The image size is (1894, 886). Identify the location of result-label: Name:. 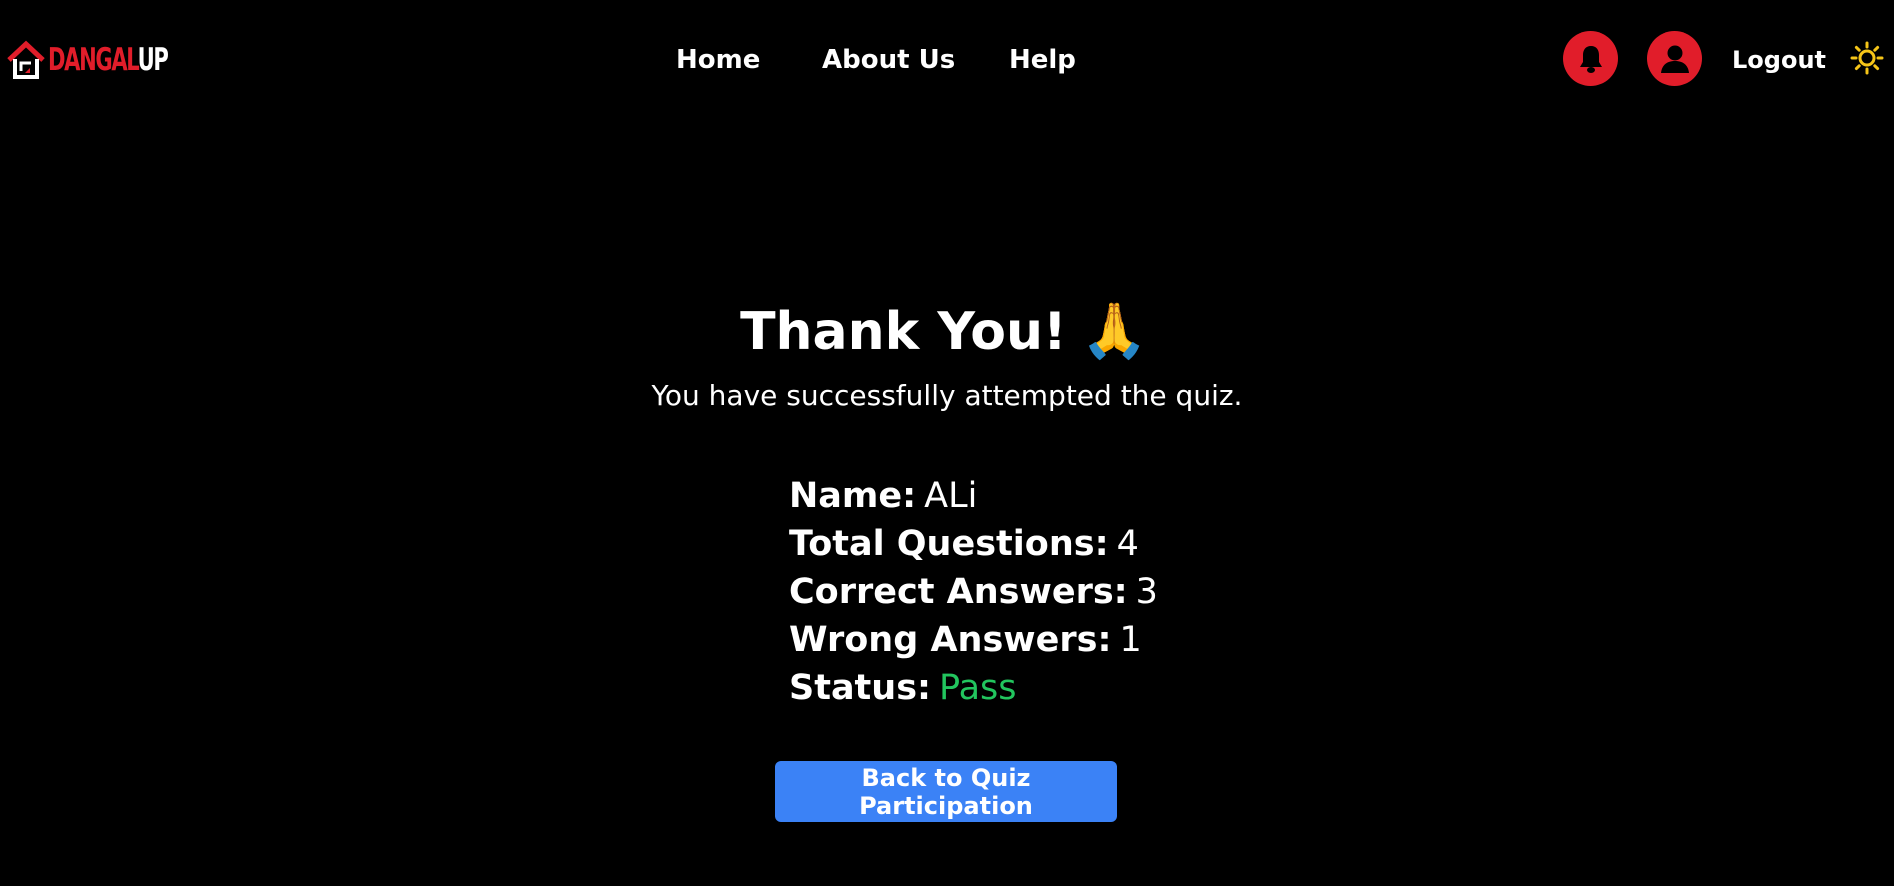
(853, 496).